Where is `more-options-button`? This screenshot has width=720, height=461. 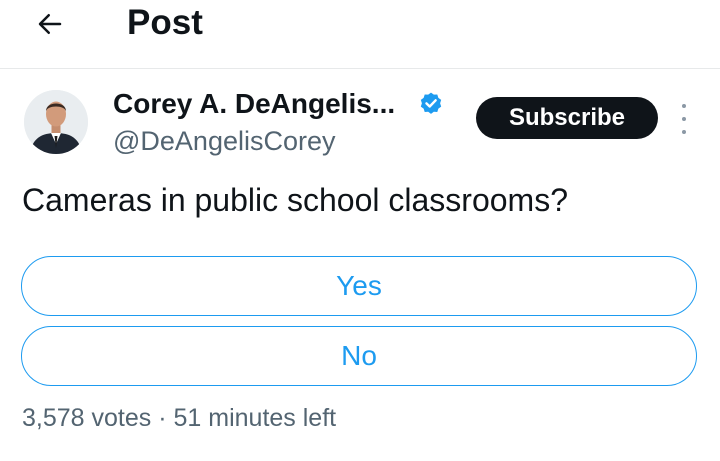 more-options-button is located at coordinates (684, 119).